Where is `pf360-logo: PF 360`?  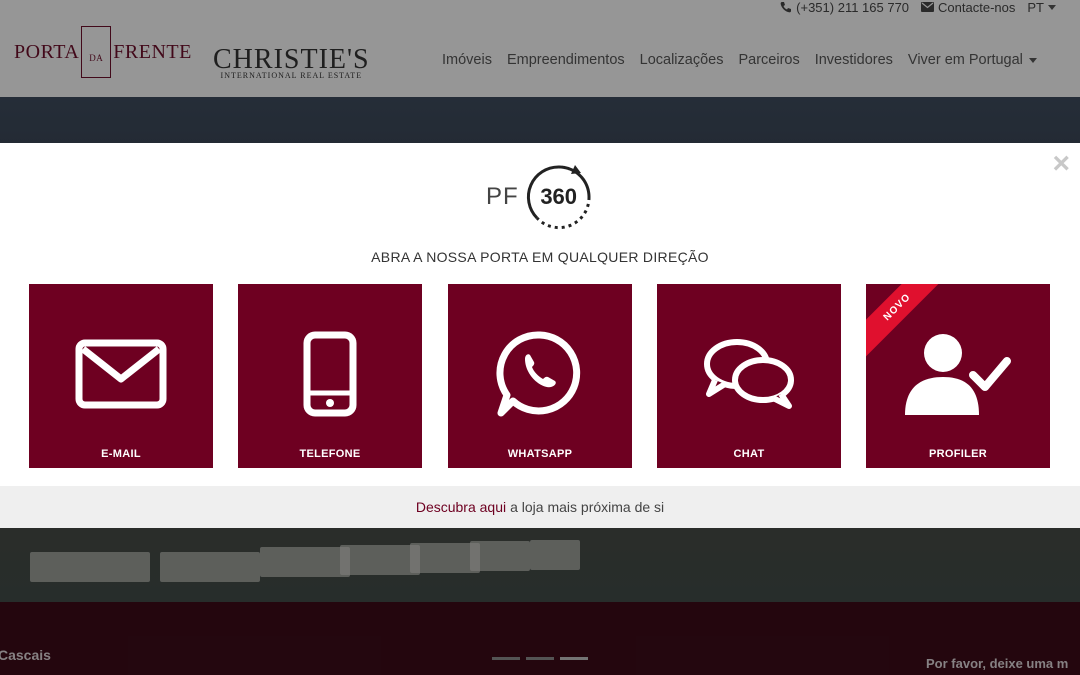 pf360-logo: PF 360 is located at coordinates (540, 197).